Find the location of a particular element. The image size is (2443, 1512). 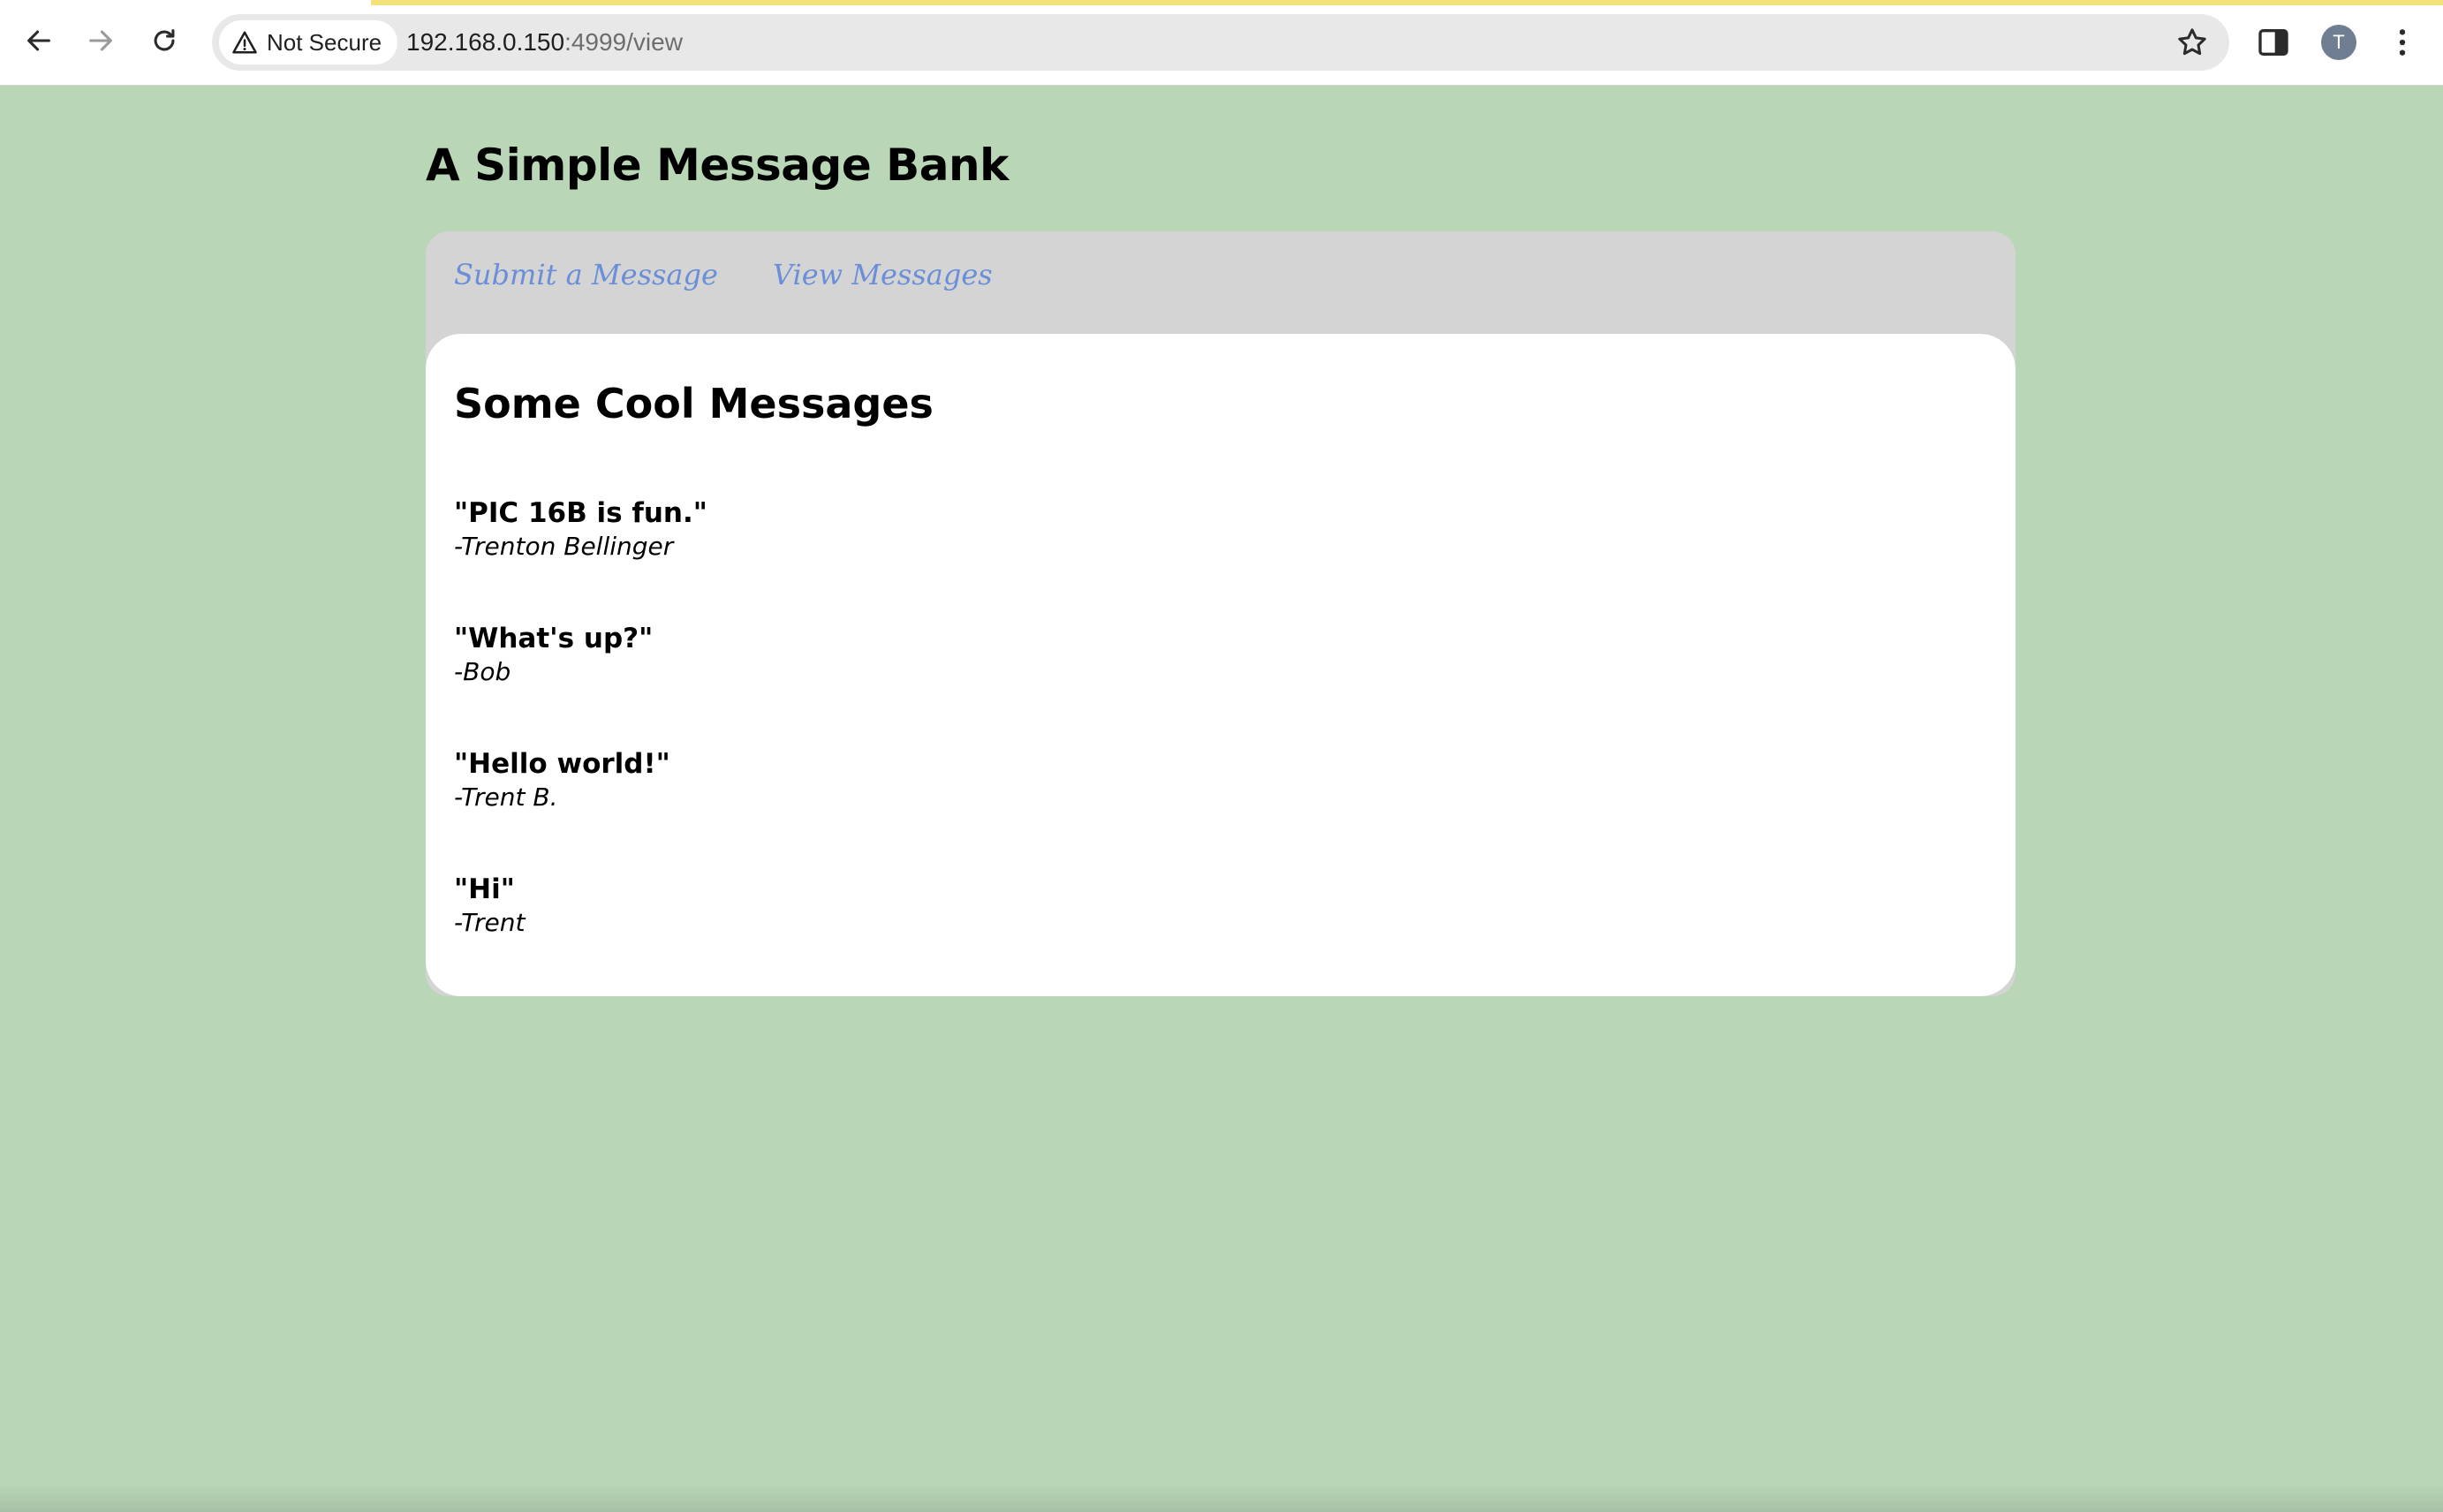

back-button is located at coordinates (39, 41).